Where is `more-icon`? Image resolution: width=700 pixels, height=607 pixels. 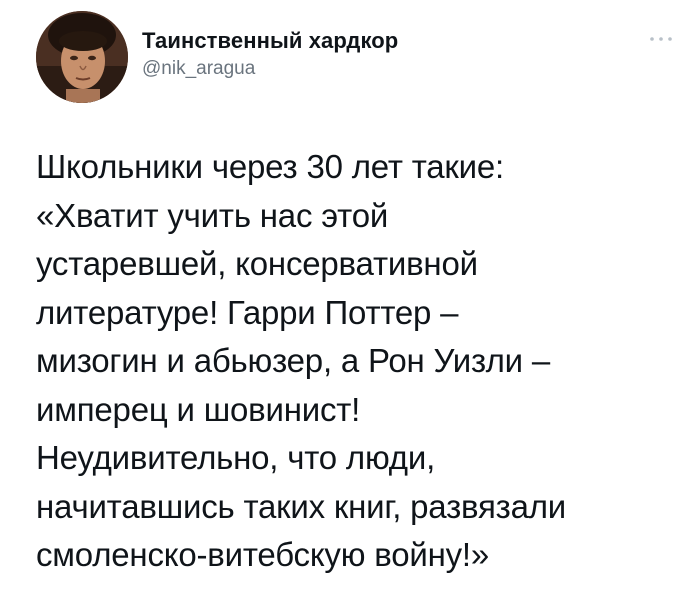
more-icon is located at coordinates (661, 39).